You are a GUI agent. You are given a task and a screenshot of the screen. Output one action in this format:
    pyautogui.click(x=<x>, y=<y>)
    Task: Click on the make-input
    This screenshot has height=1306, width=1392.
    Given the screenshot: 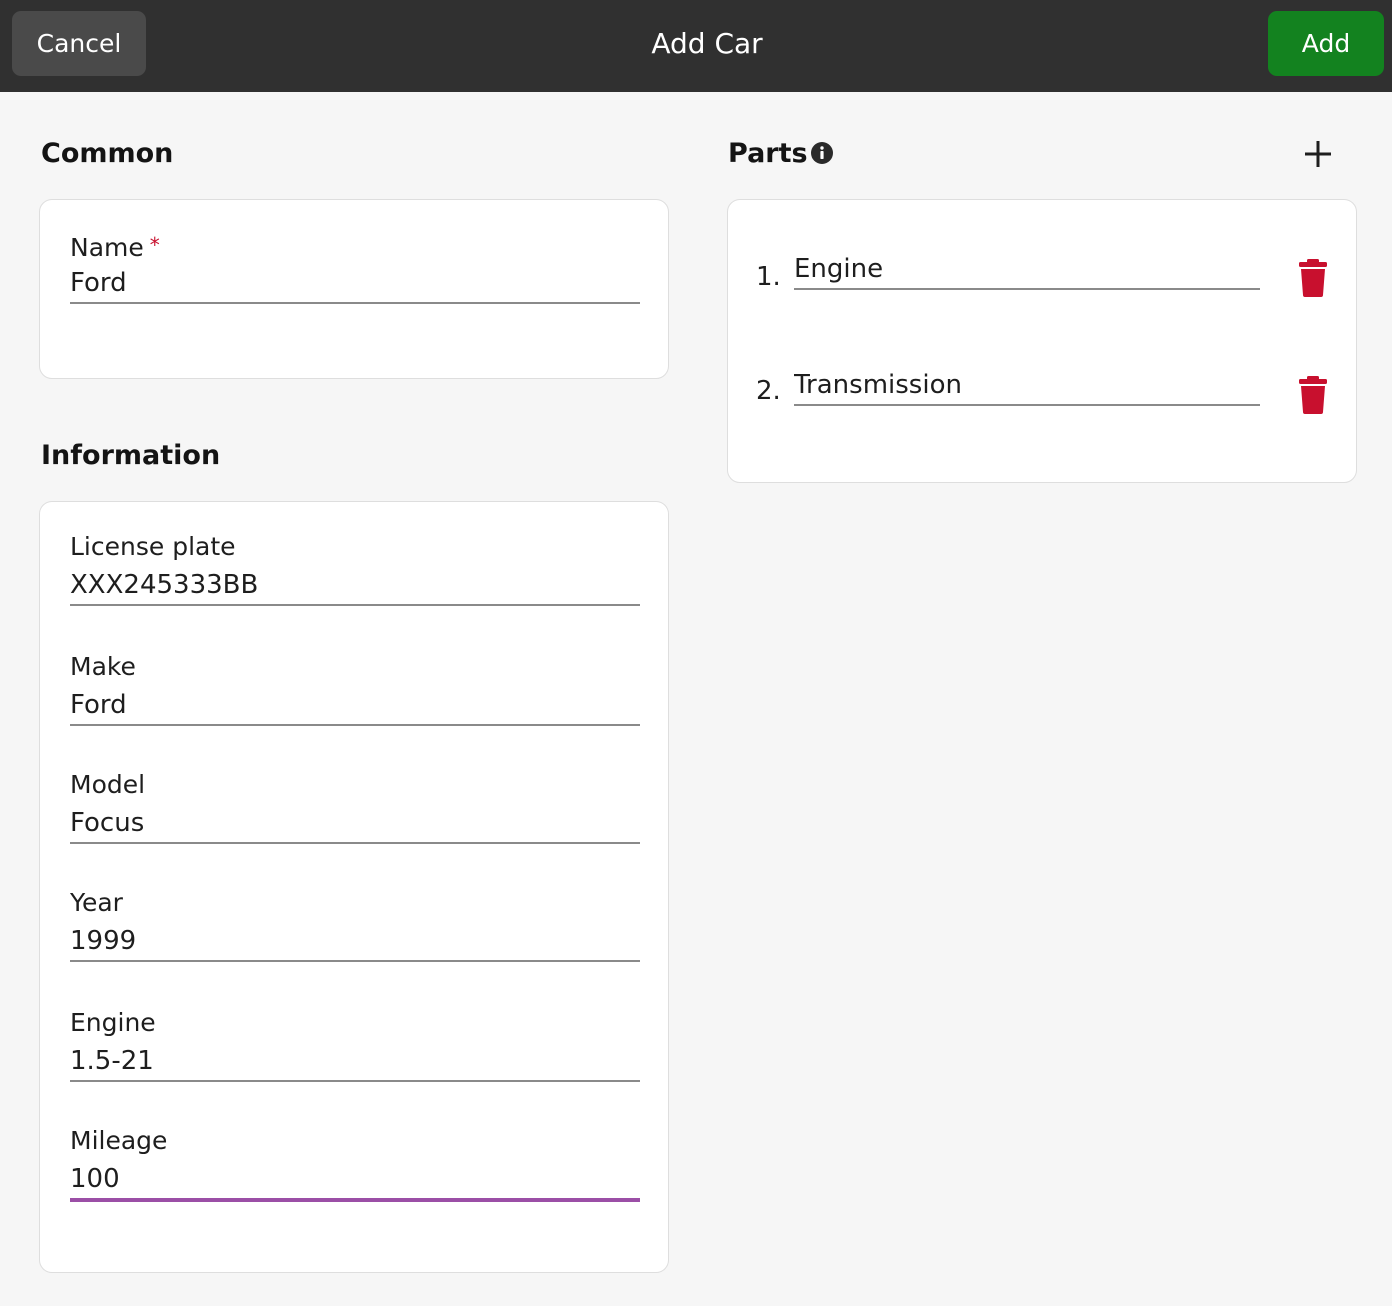 What is the action you would take?
    pyautogui.click(x=355, y=706)
    